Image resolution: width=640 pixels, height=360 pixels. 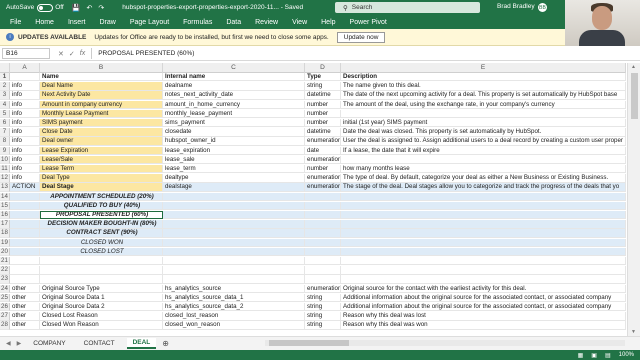 I want to click on row-header: 28, so click(x=5, y=325).